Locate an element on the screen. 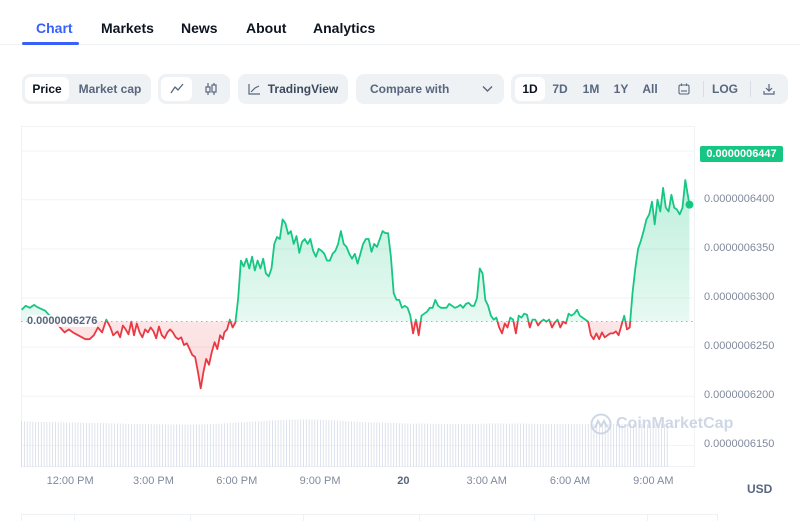 Image resolution: width=800 pixels, height=521 pixels. current-price-tag: 0.0000006447 is located at coordinates (741, 153).